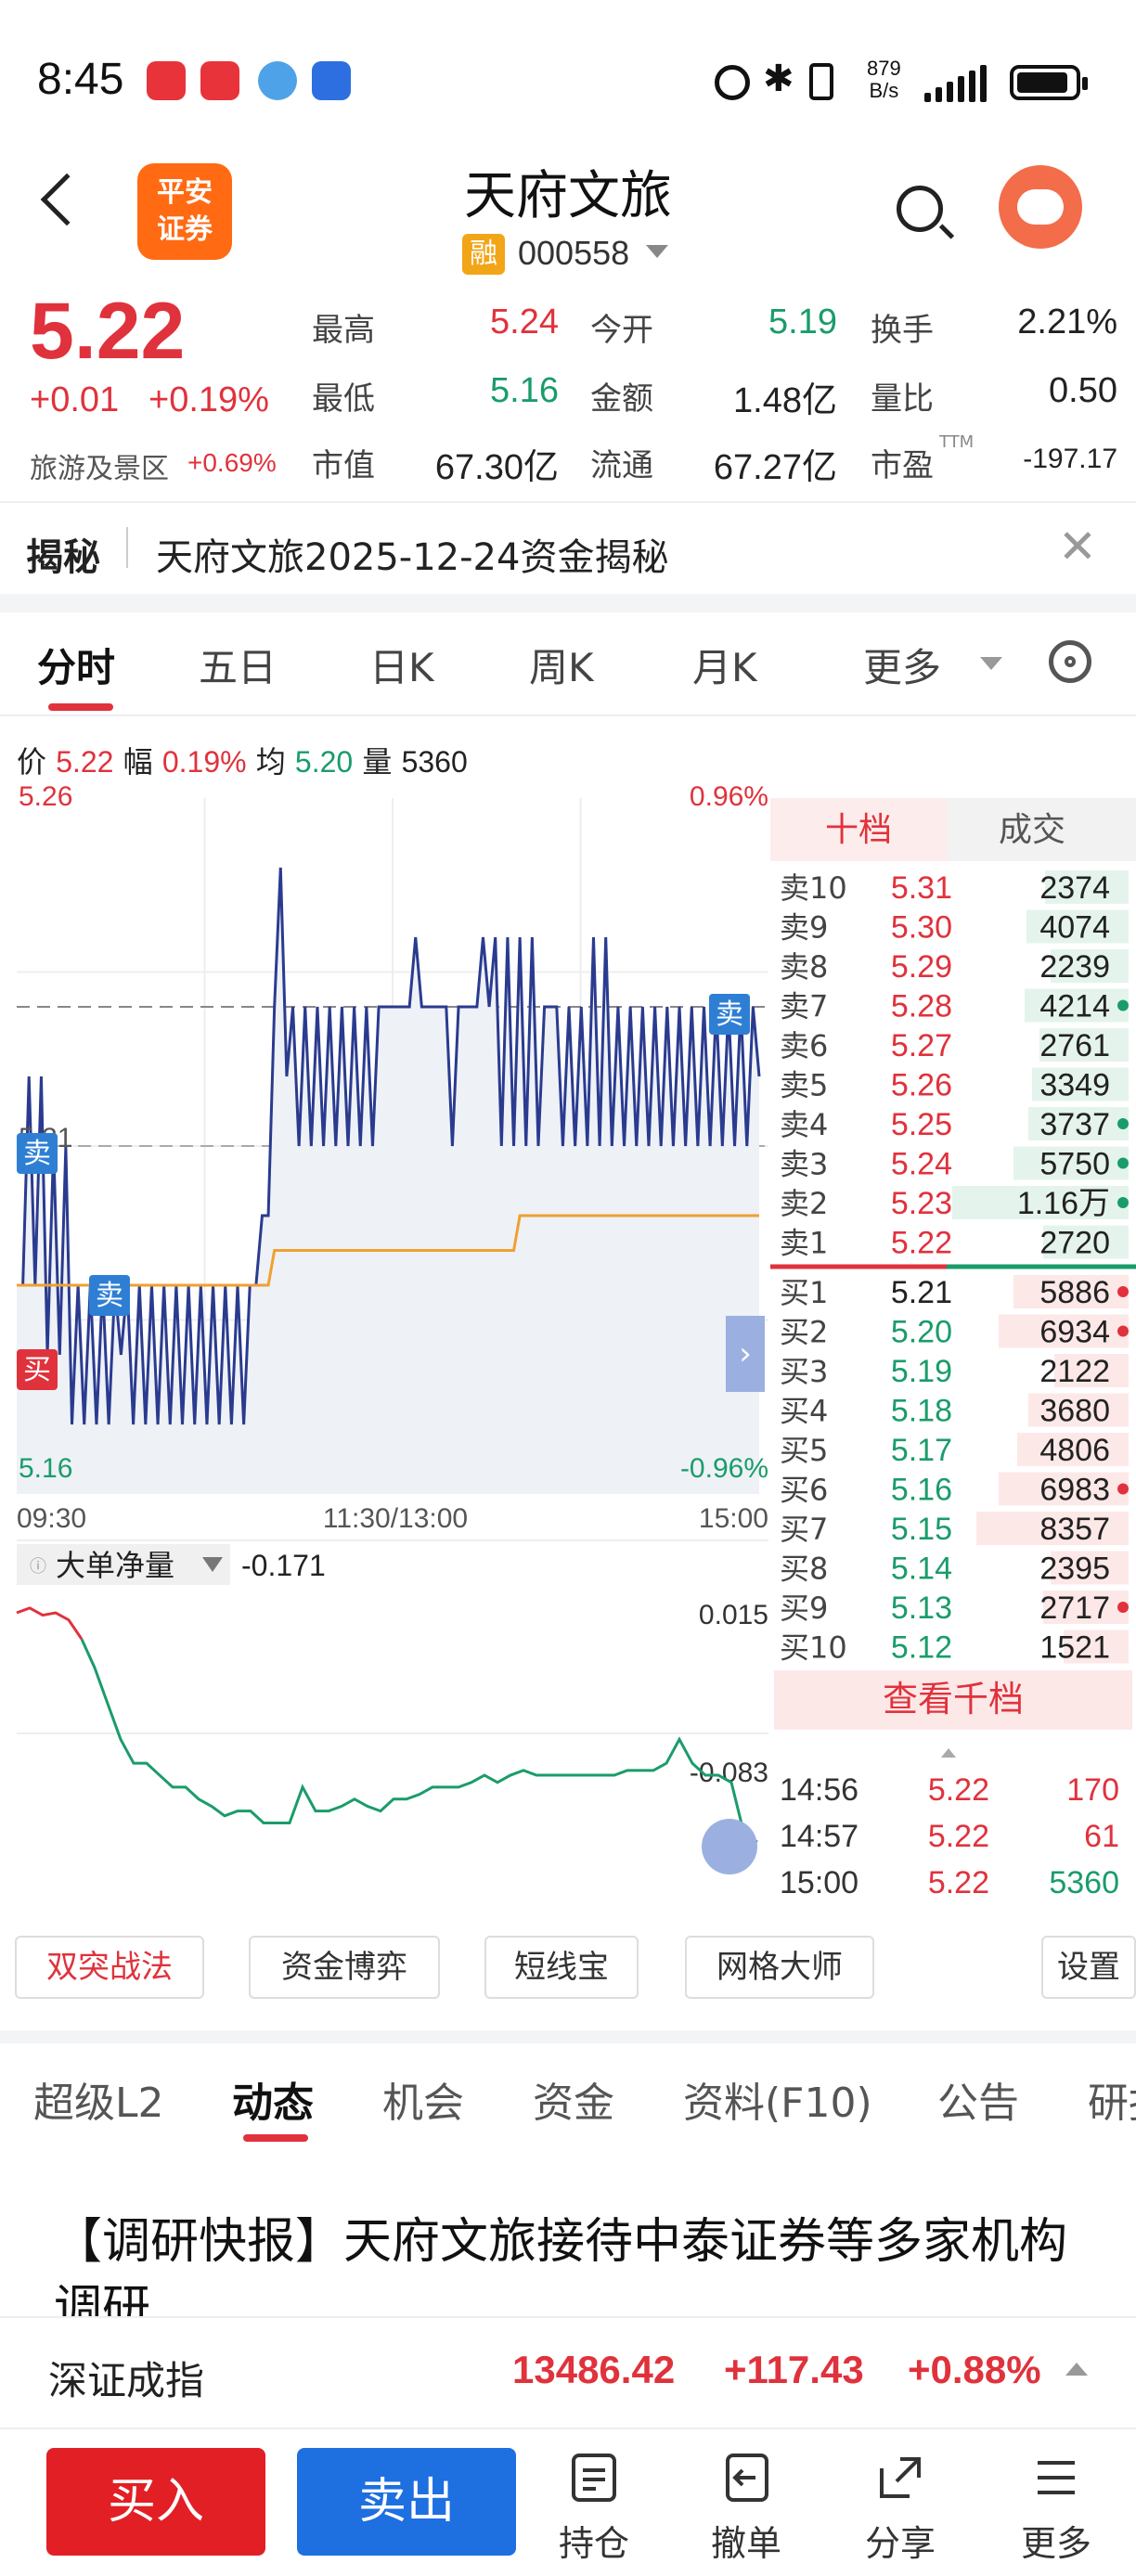 Image resolution: width=1136 pixels, height=2576 pixels. I want to click on vibrate-icon, so click(821, 82).